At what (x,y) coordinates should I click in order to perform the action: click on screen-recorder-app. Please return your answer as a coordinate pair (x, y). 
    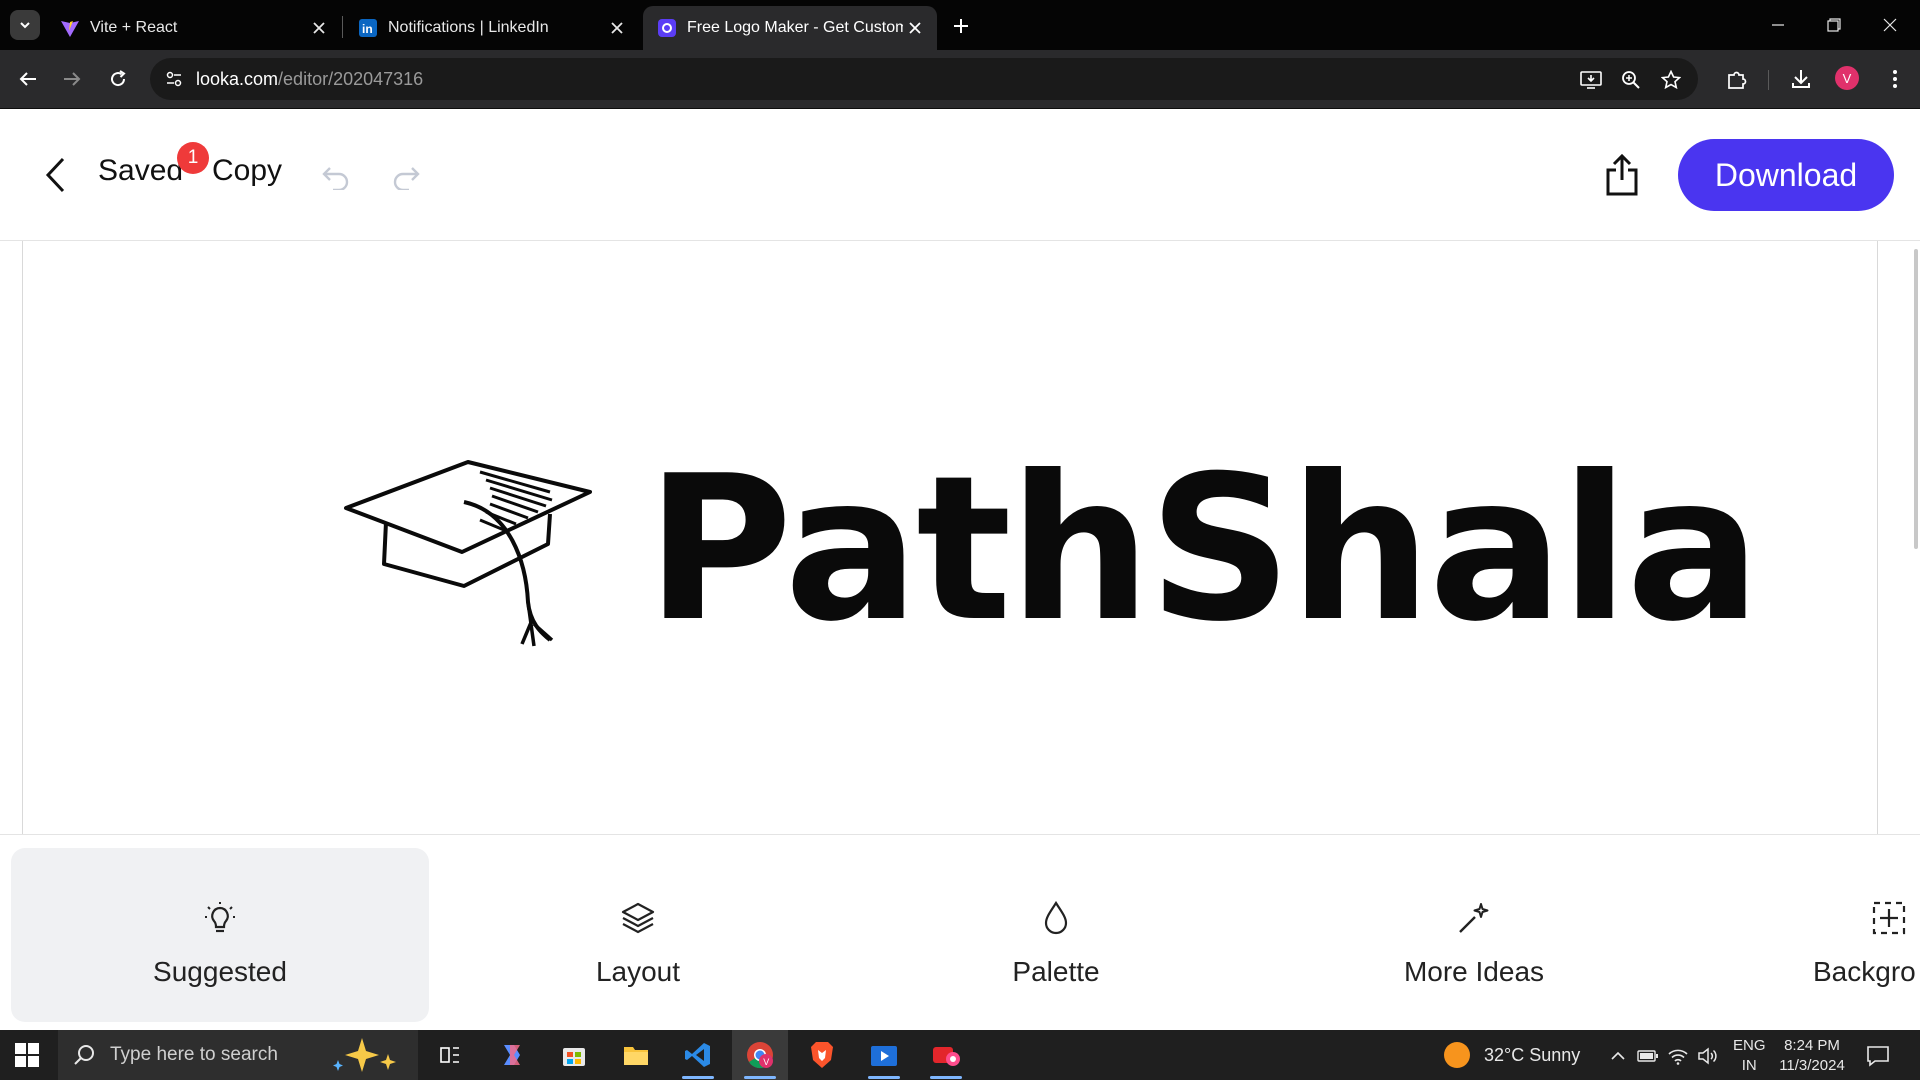
    Looking at the image, I should click on (946, 1055).